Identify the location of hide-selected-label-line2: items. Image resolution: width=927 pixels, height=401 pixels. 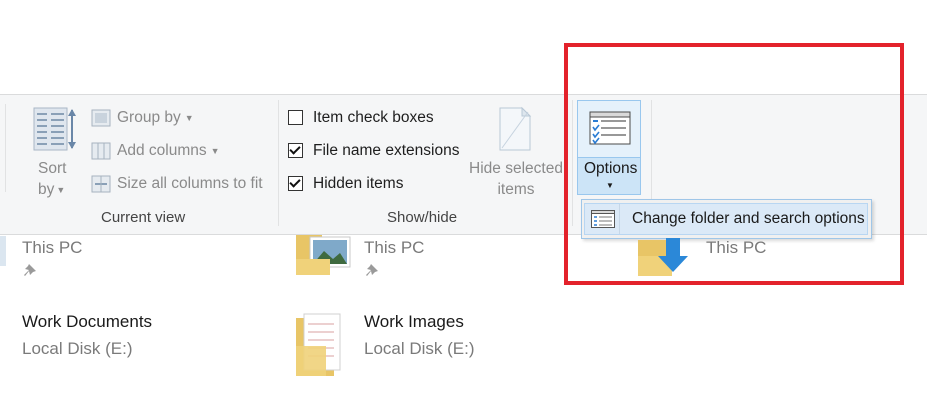
(516, 189).